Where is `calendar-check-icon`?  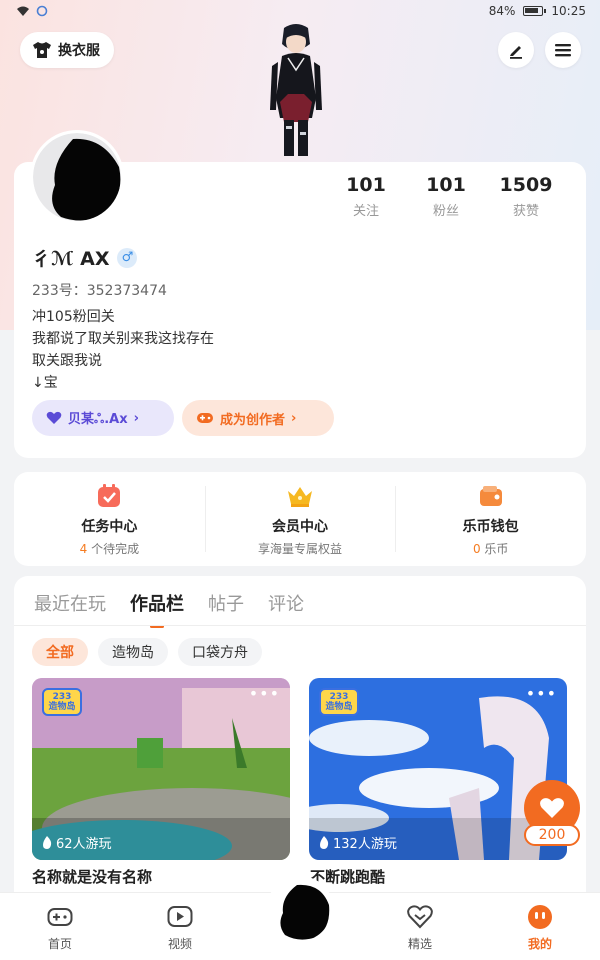 calendar-check-icon is located at coordinates (109, 496).